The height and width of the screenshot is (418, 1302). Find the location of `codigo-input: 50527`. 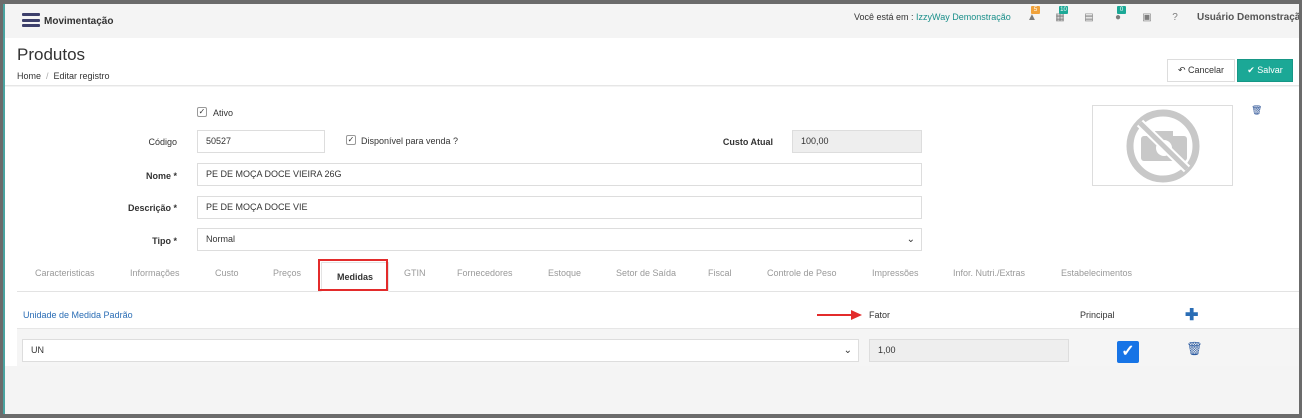

codigo-input: 50527 is located at coordinates (261, 141).